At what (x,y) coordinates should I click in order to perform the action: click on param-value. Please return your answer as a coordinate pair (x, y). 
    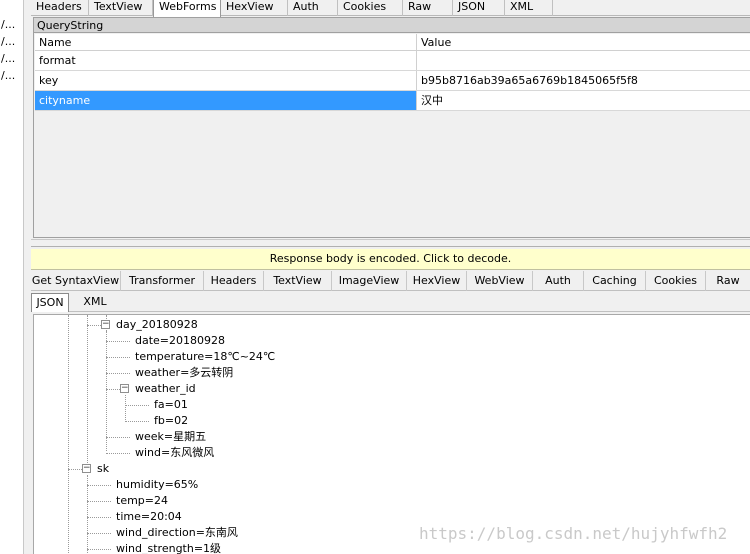
    Looking at the image, I should click on (583, 60).